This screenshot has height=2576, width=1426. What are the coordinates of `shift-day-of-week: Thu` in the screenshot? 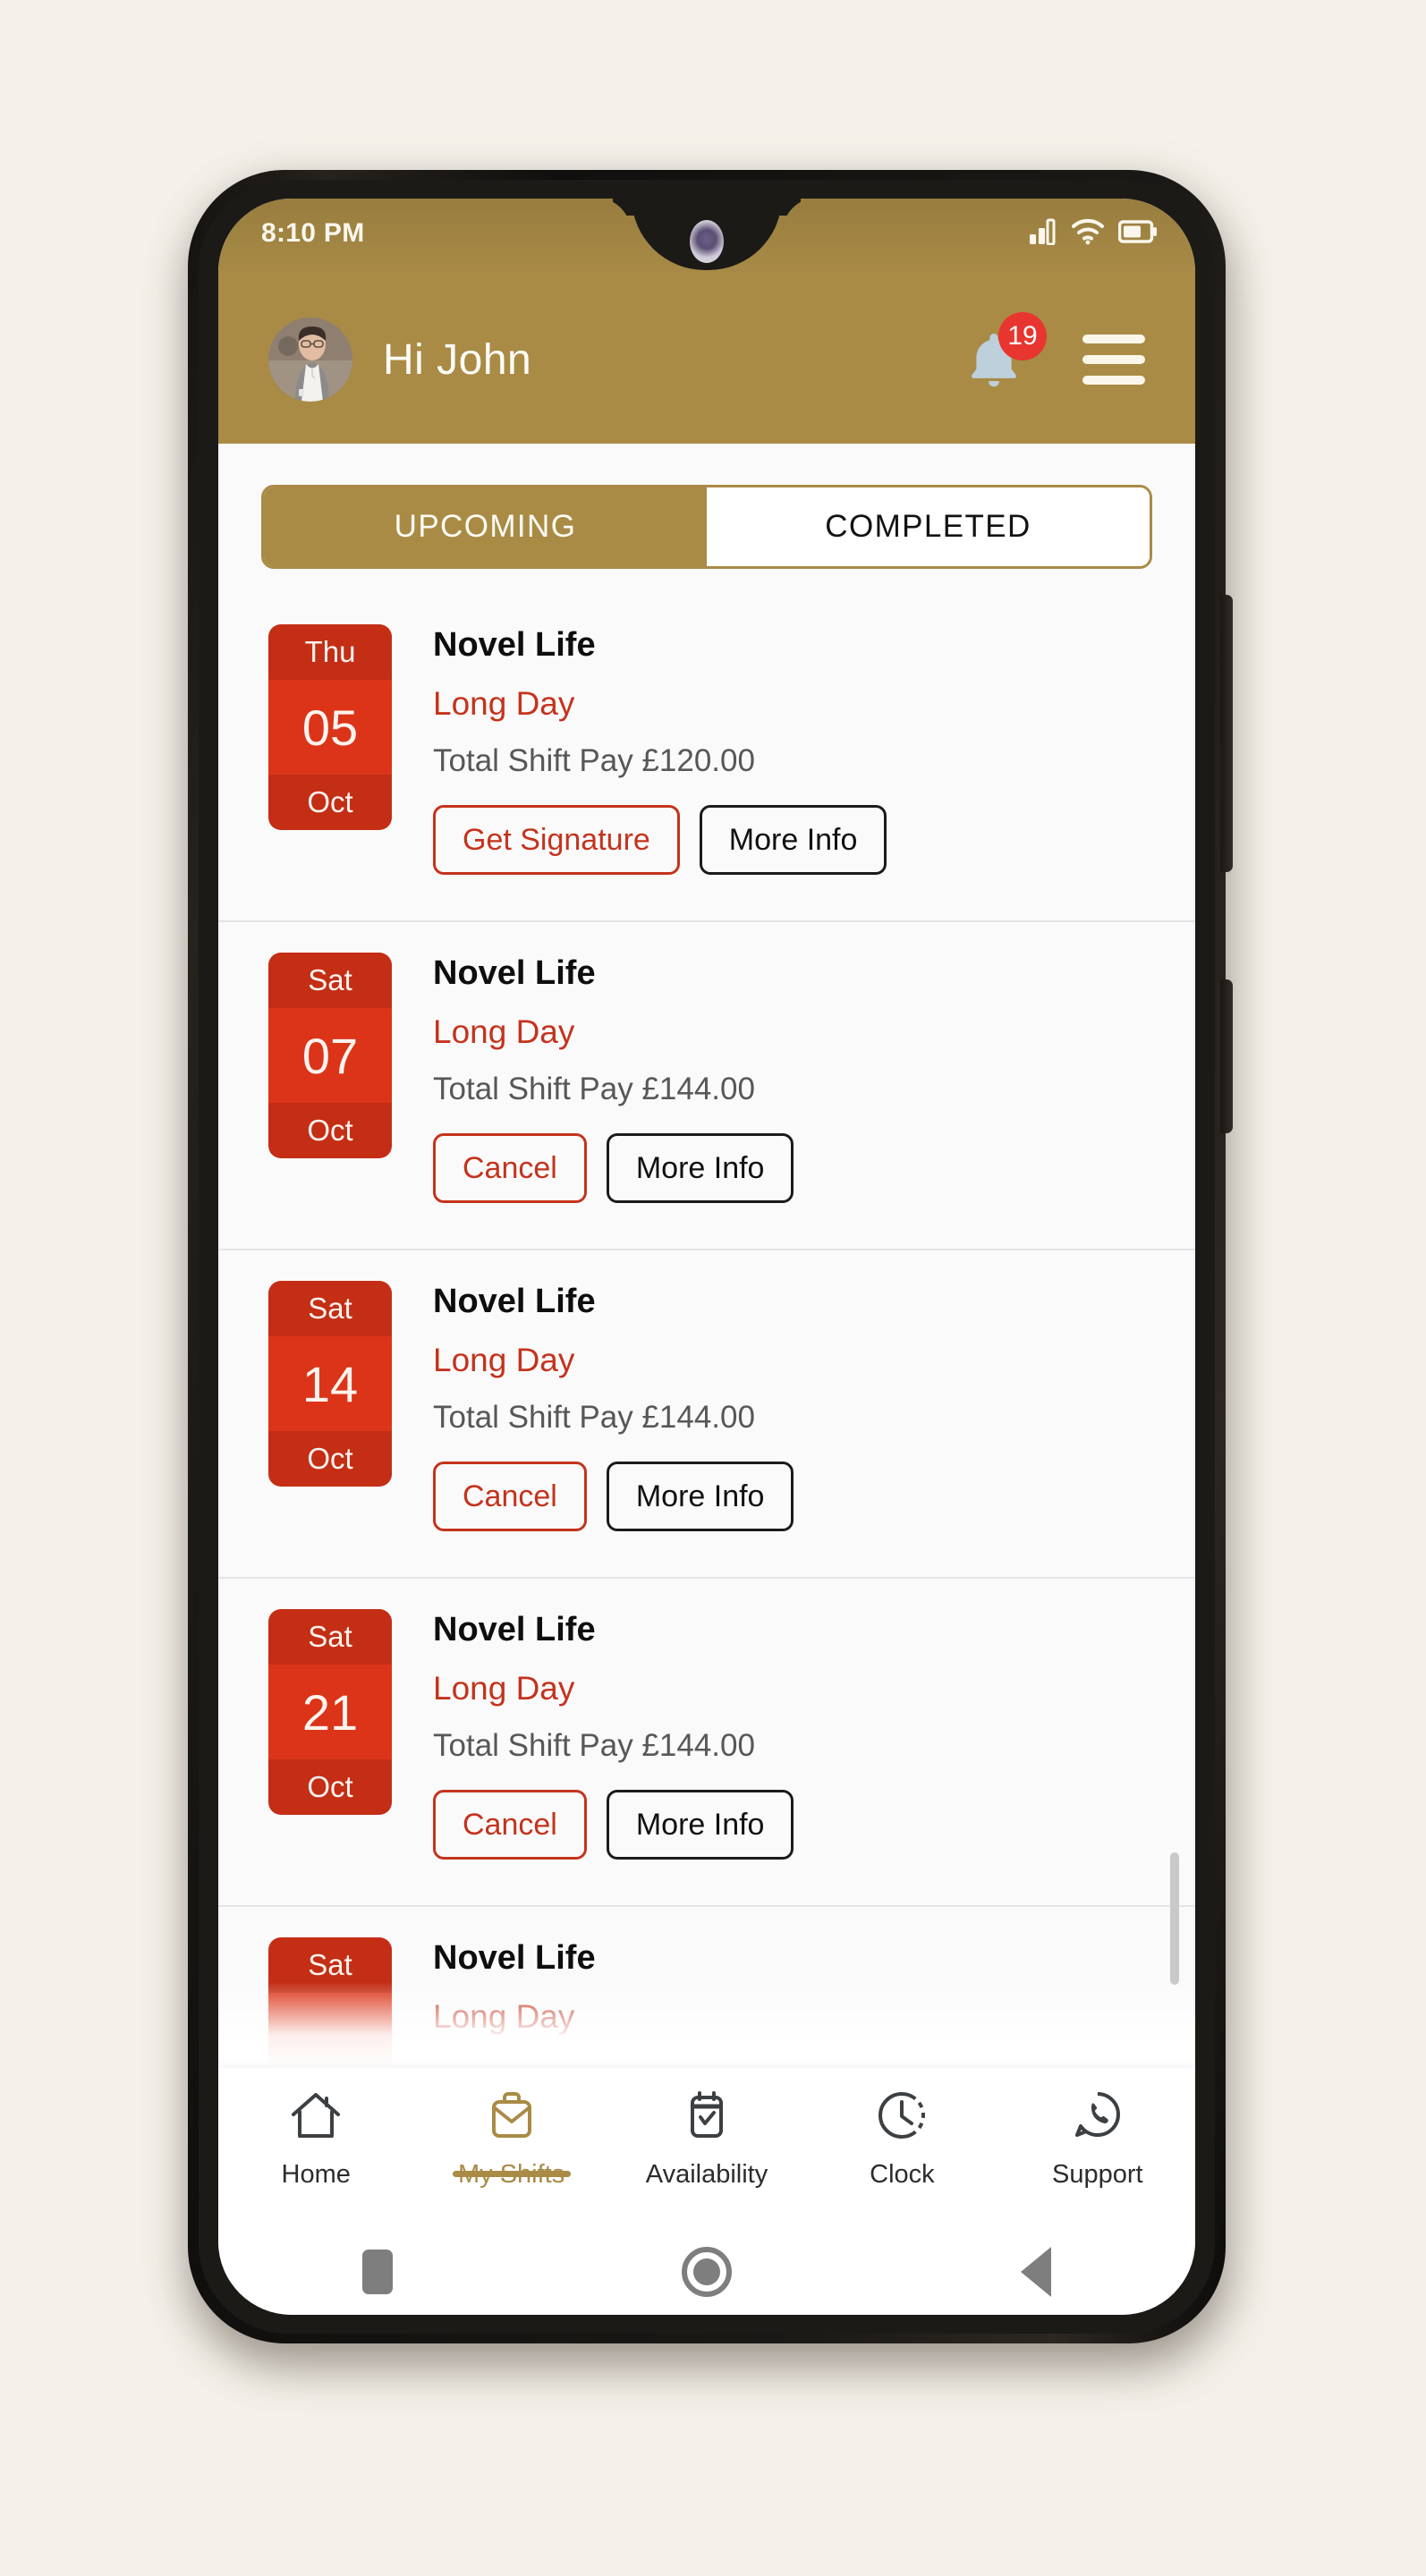 It's located at (330, 652).